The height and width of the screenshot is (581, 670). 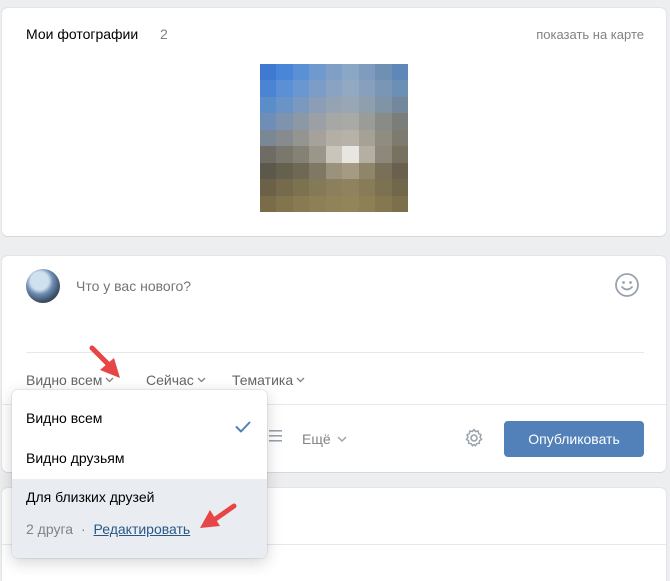 I want to click on more-button: Ещё, so click(x=324, y=439).